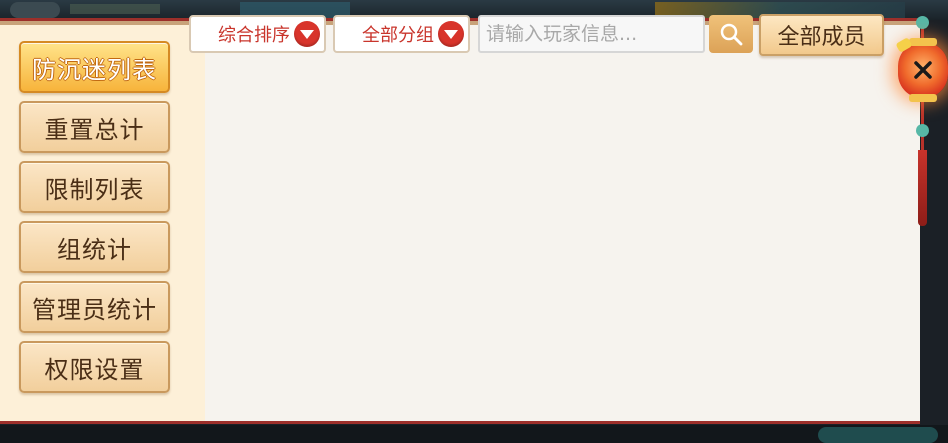 The image size is (948, 443). I want to click on sidebar-item-permission-settings: 权限设置, so click(94, 367).